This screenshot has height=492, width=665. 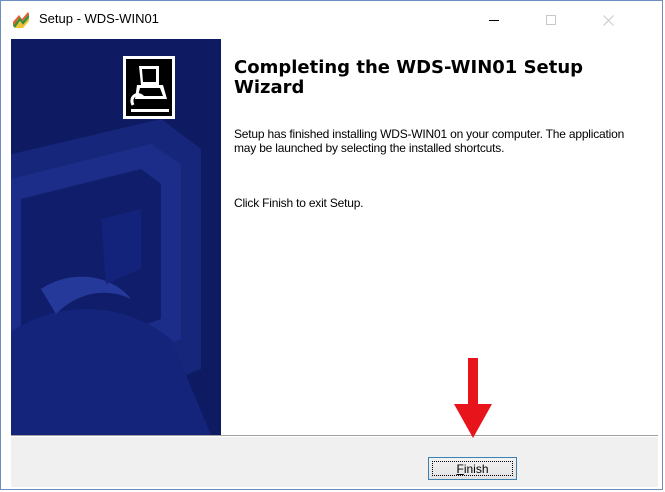 What do you see at coordinates (149, 87) in the screenshot?
I see `computer-install-icon` at bounding box center [149, 87].